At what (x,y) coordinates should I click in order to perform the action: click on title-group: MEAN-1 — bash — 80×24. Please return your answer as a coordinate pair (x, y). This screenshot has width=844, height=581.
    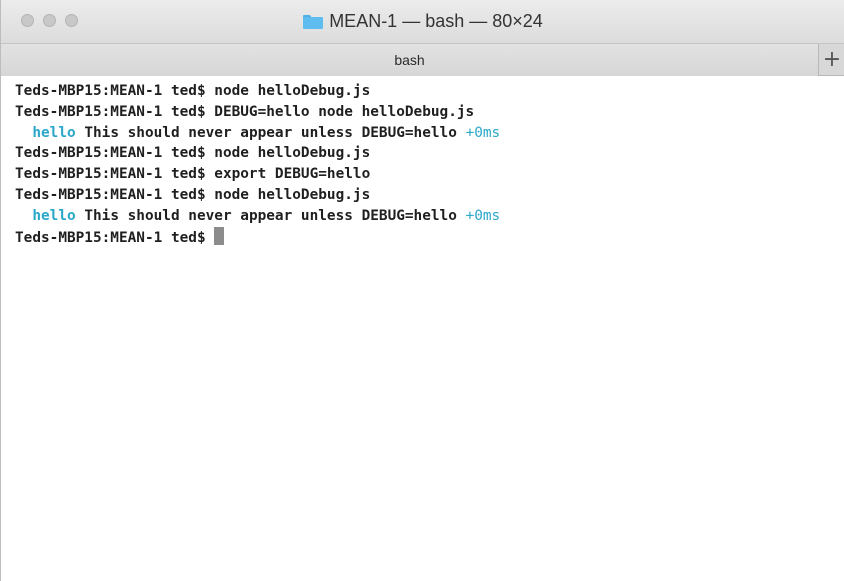
    Looking at the image, I should click on (422, 21).